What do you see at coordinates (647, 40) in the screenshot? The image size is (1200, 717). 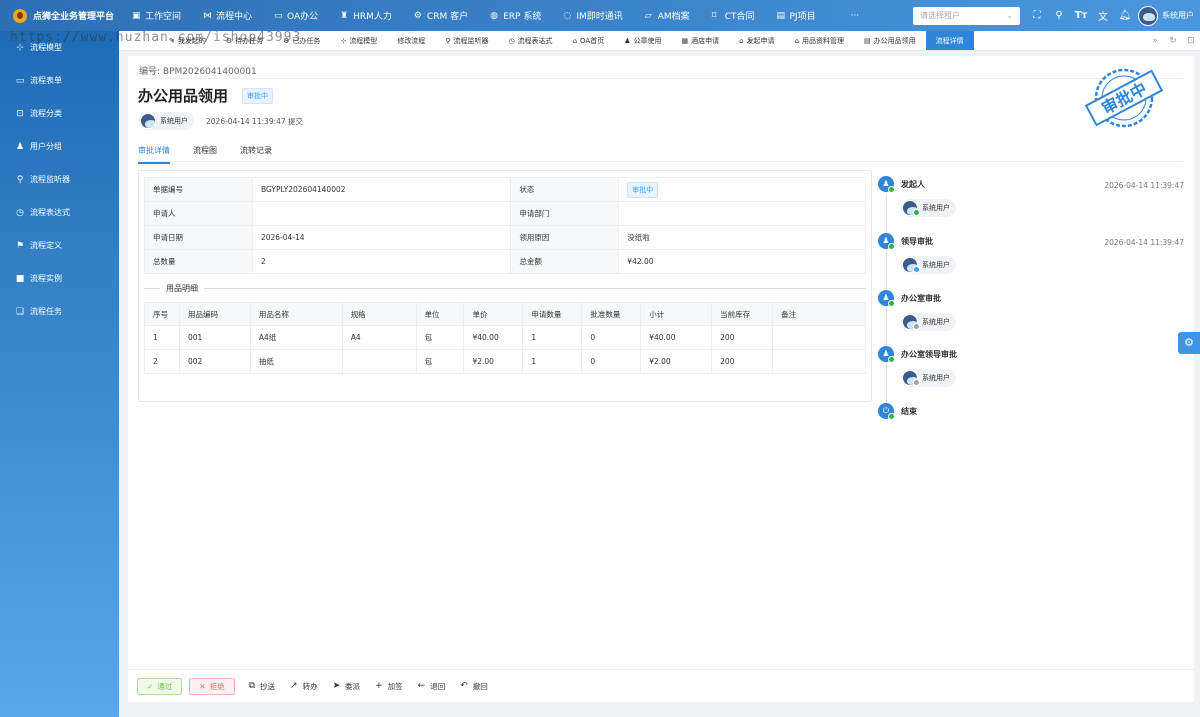 I see `tab-label: 公章使用` at bounding box center [647, 40].